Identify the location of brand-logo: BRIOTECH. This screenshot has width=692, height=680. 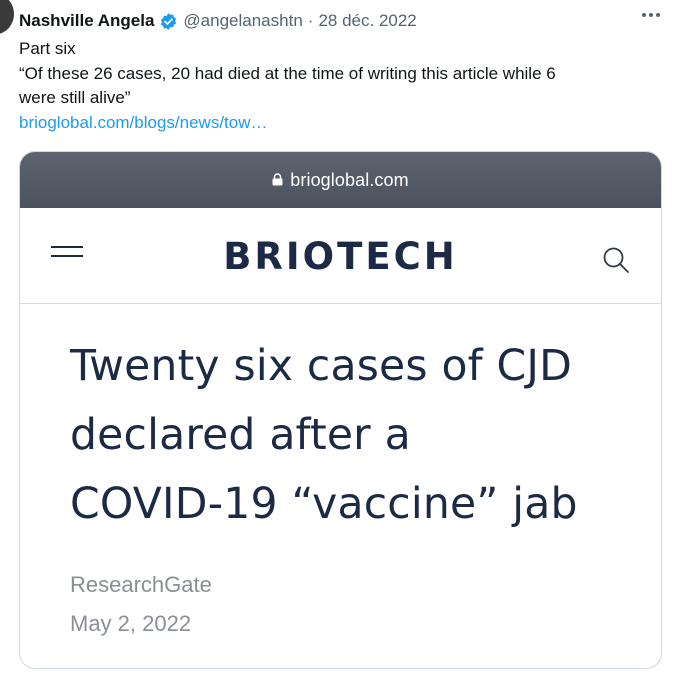
(340, 256).